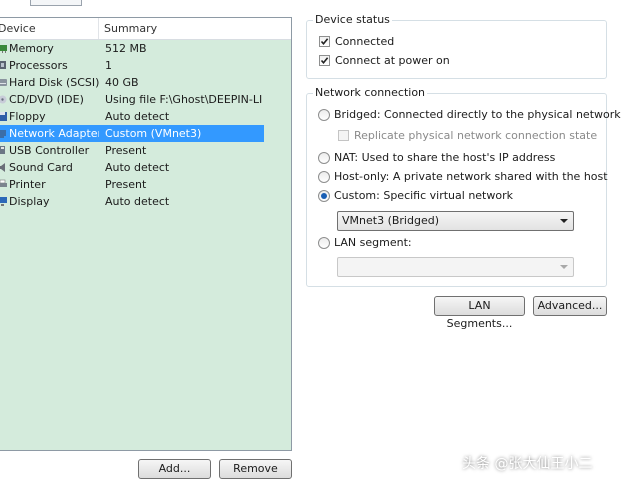 This screenshot has height=483, width=624. Describe the element at coordinates (390, 220) in the screenshot. I see `custom-network-value: VMnet3 (Bridged)` at that location.